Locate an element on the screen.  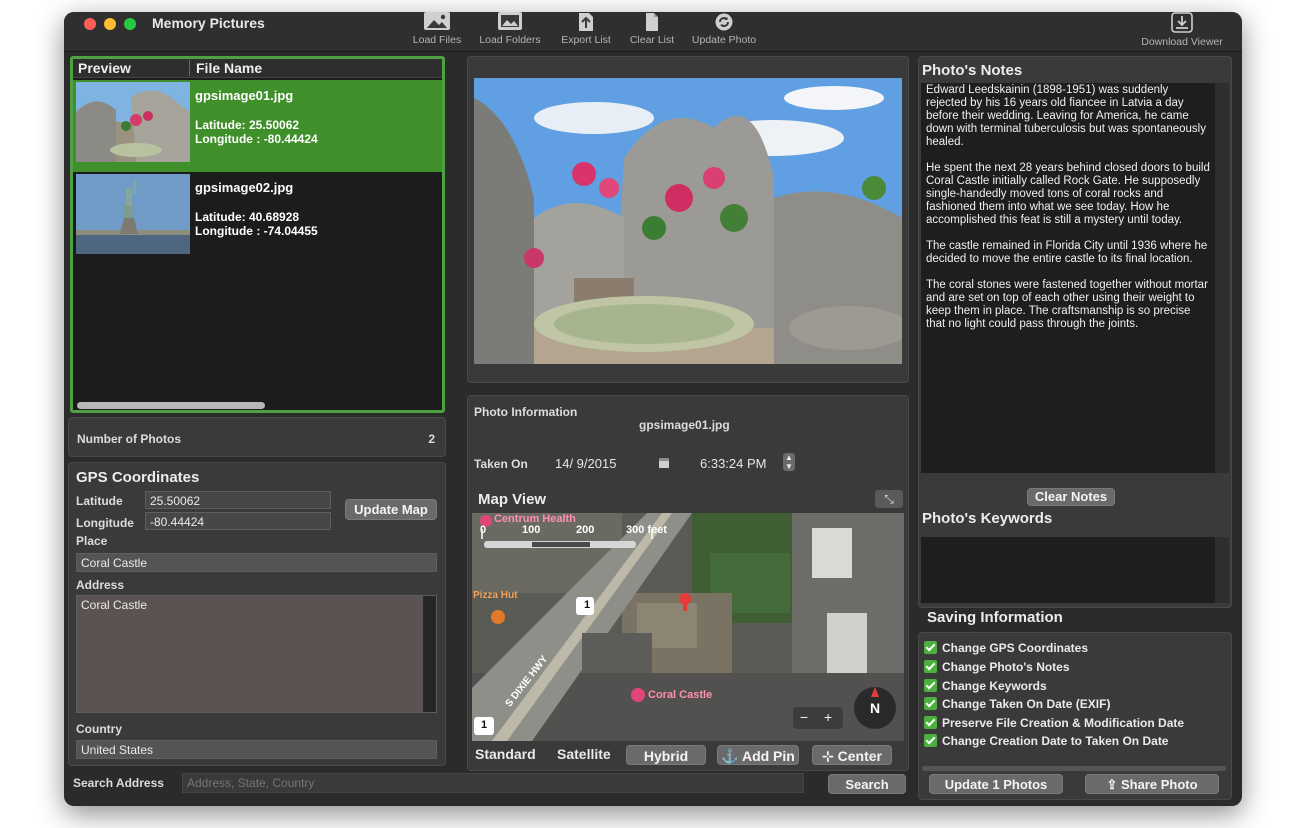
option-creation-date: Change Creation Date to Taken On Date is located at coordinates (1046, 741).